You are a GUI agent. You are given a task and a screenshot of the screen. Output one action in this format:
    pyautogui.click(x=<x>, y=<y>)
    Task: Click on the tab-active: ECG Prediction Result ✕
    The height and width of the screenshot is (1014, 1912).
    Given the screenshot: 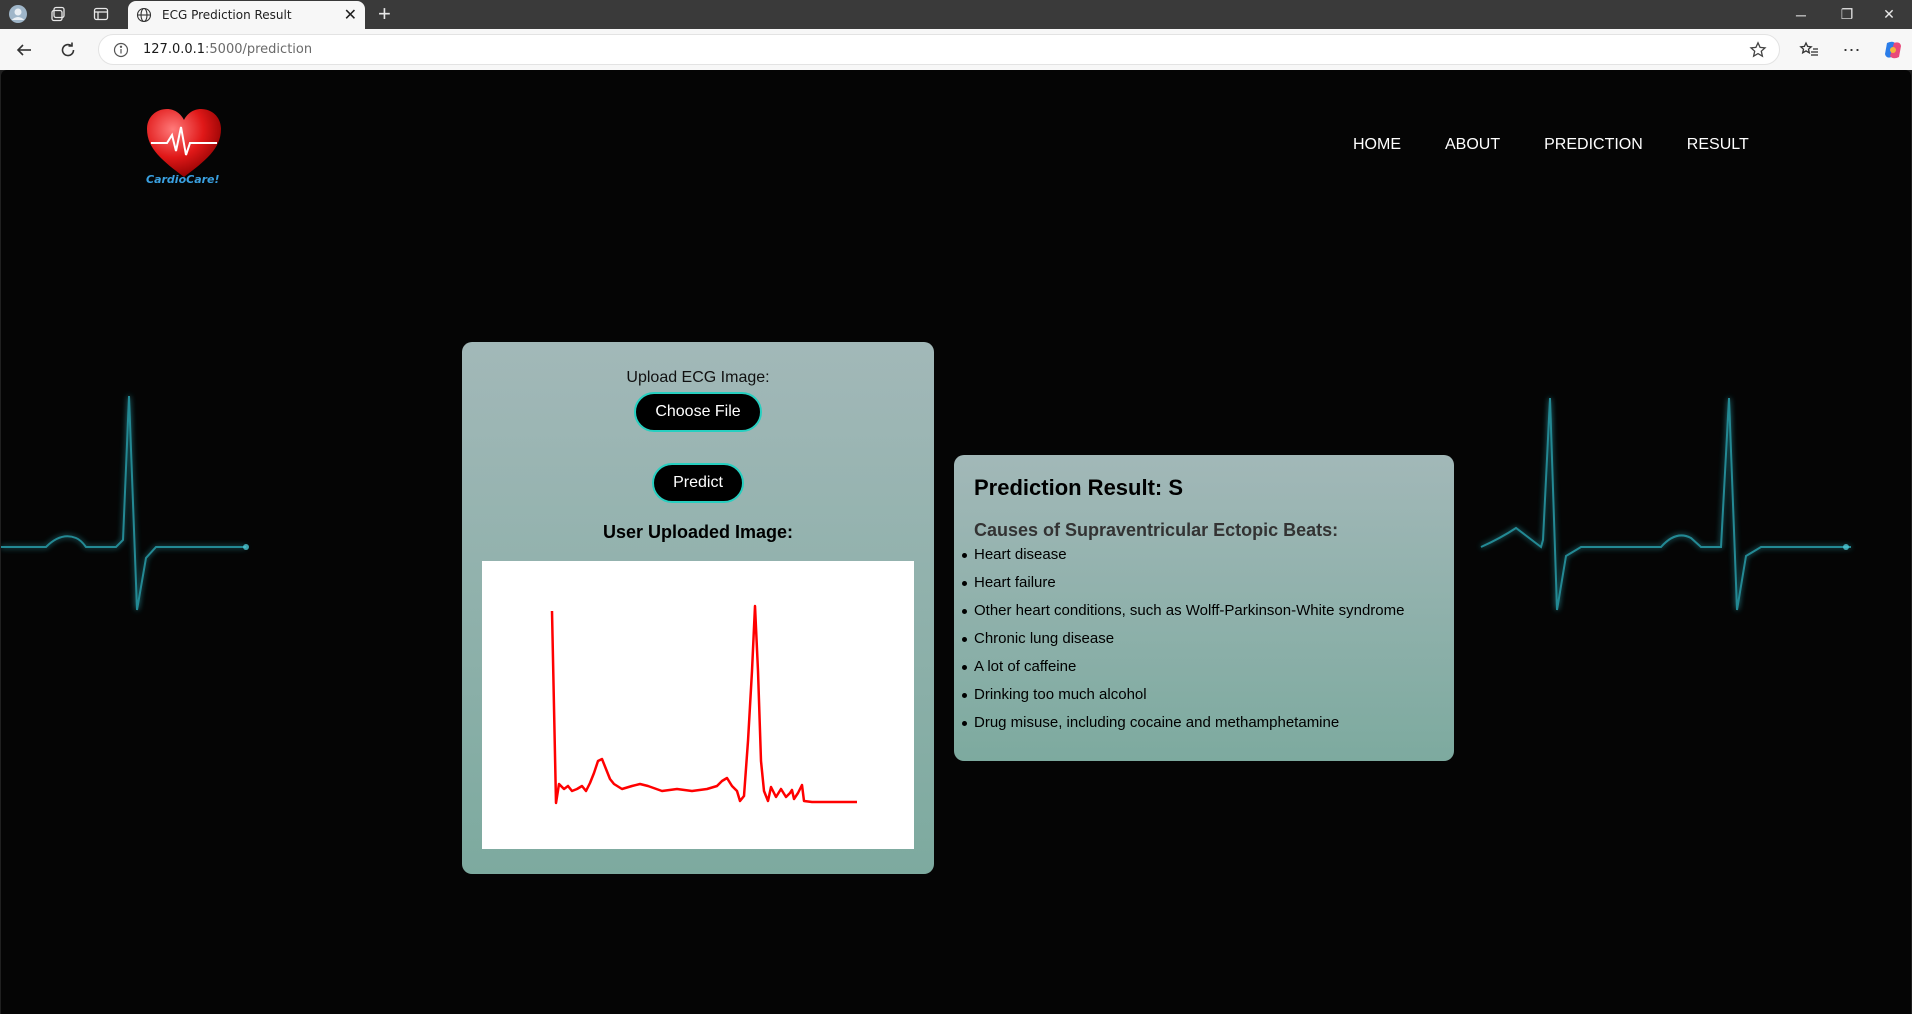 What is the action you would take?
    pyautogui.click(x=246, y=15)
    